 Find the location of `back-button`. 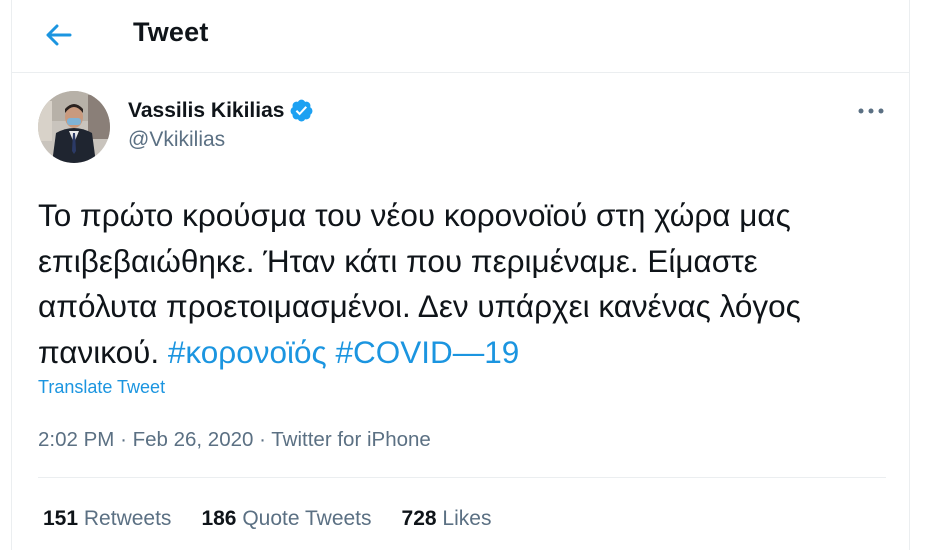

back-button is located at coordinates (59, 35).